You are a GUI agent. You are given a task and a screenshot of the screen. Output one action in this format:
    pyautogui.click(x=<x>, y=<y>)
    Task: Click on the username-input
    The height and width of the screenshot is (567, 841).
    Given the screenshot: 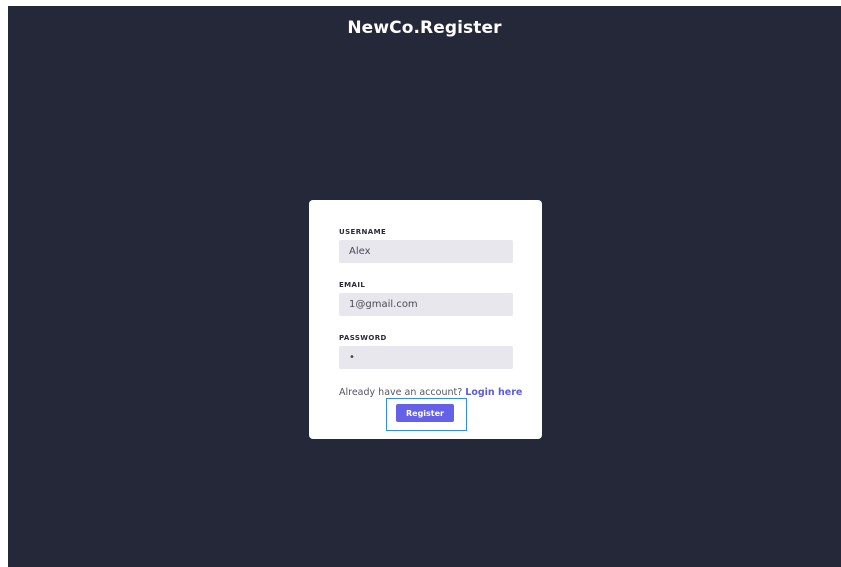 What is the action you would take?
    pyautogui.click(x=426, y=251)
    